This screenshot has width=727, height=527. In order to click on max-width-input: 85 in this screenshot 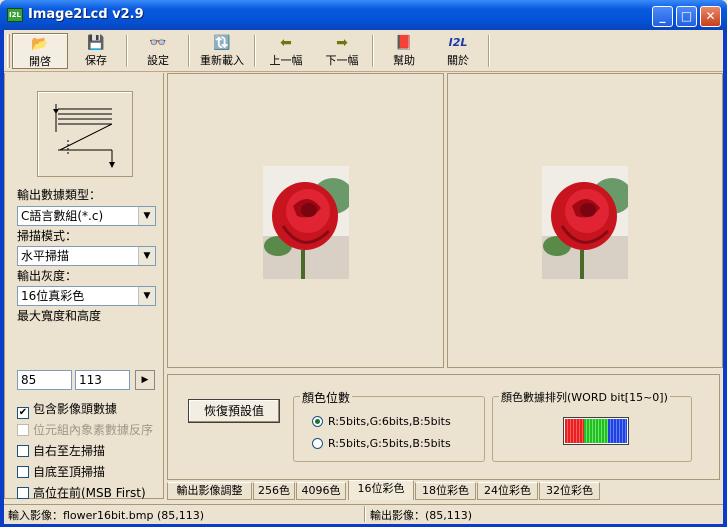, I will do `click(44, 380)`.